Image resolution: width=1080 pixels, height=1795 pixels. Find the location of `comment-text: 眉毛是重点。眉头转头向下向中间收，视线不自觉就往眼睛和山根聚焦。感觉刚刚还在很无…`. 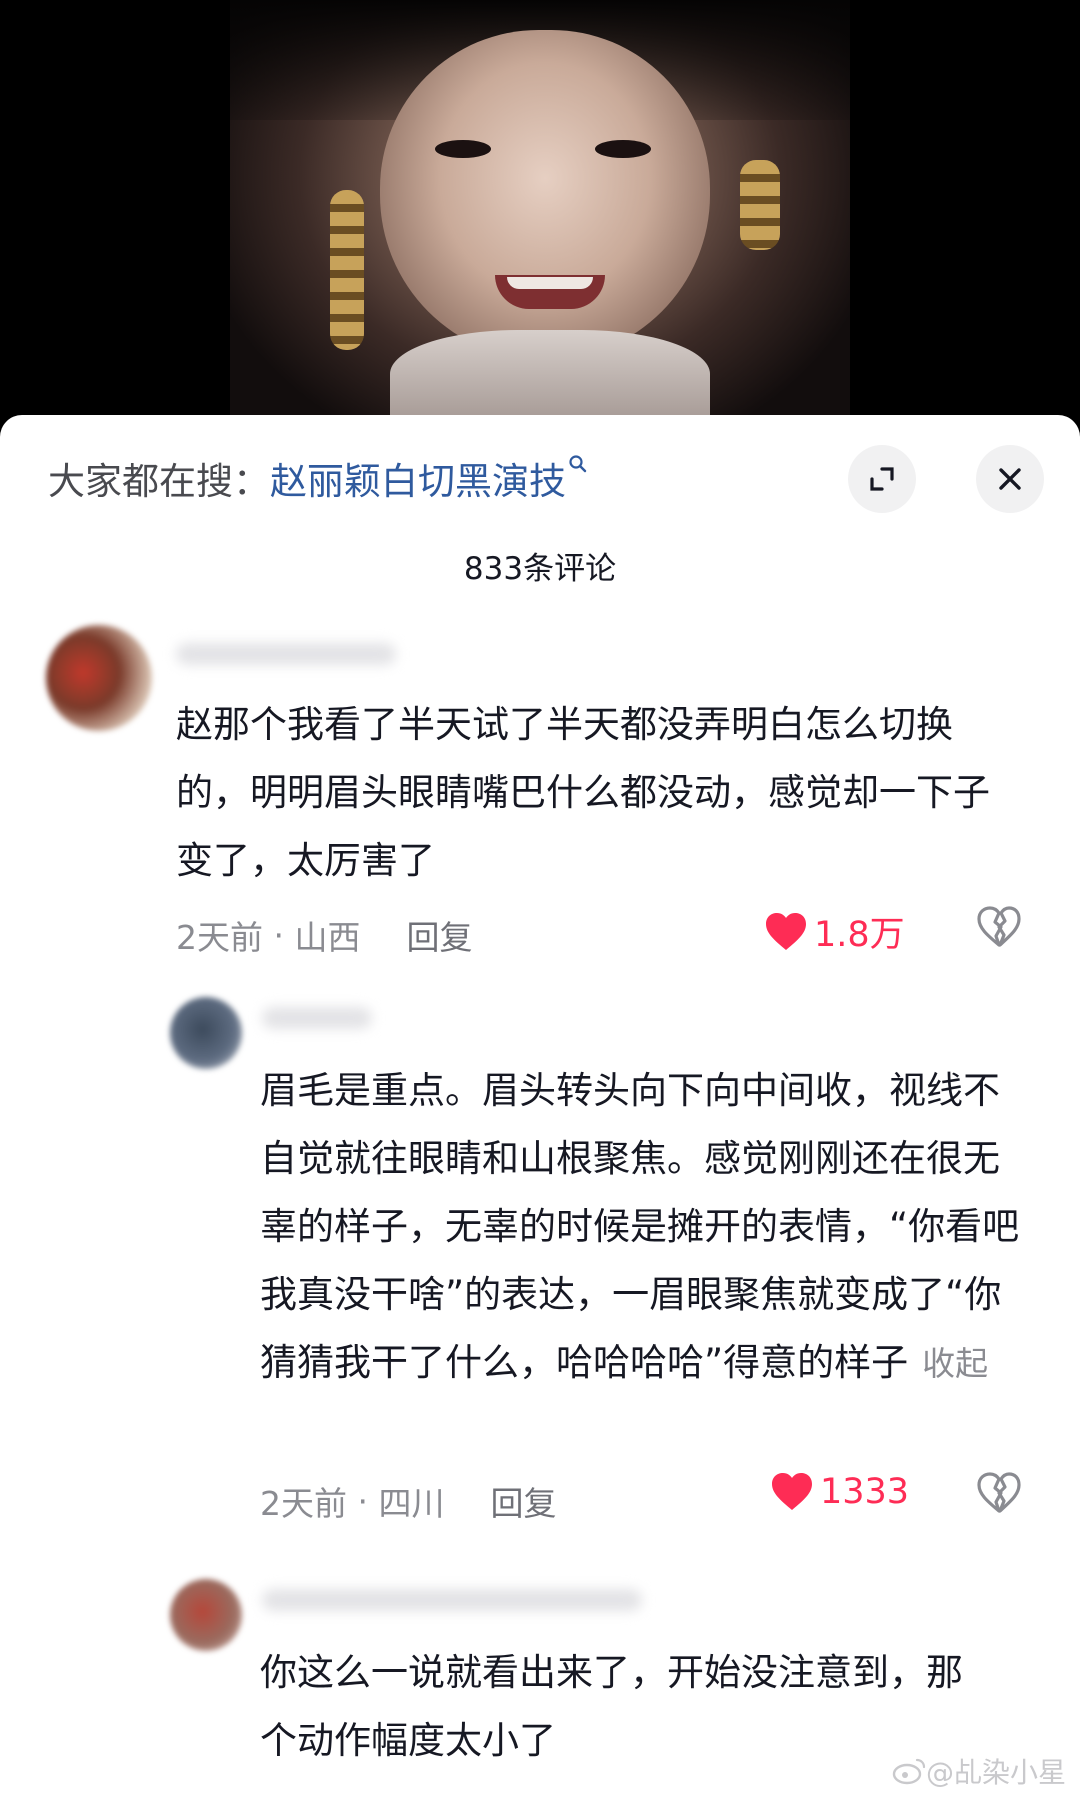

comment-text: 眉毛是重点。眉头转头向下向中间收，视线不自觉就往眼睛和山根聚焦。感觉刚刚还在很无… is located at coordinates (640, 1226).